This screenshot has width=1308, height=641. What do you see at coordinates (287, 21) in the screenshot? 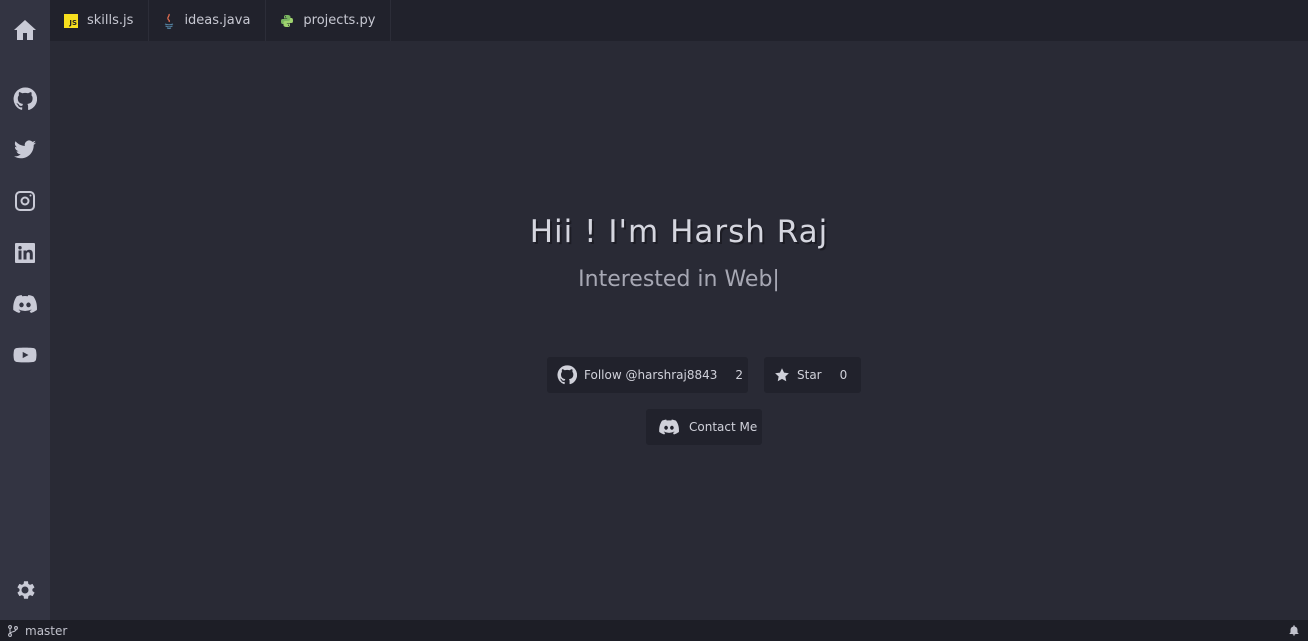
I see `python-icon` at bounding box center [287, 21].